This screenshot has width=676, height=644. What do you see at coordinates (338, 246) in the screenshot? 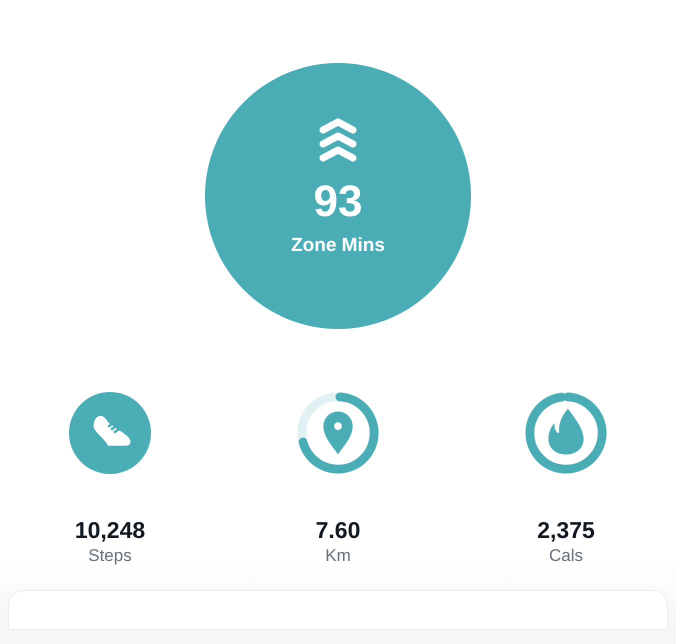
I see `zone-minutes-label: Zone Mins` at bounding box center [338, 246].